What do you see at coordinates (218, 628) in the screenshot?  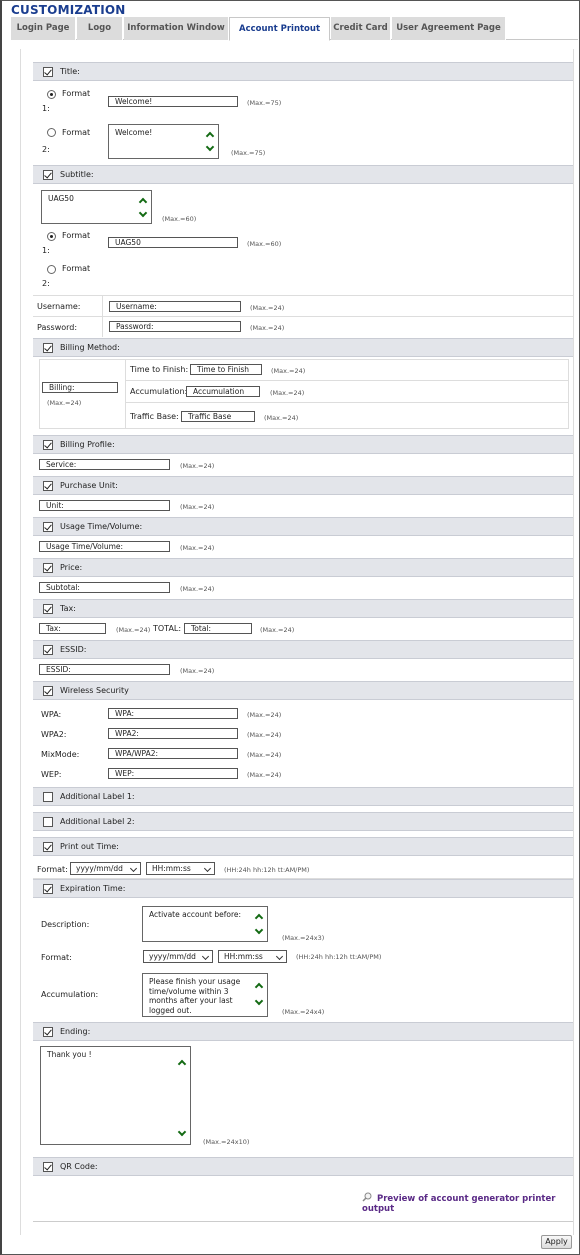 I see `total-input: Total:` at bounding box center [218, 628].